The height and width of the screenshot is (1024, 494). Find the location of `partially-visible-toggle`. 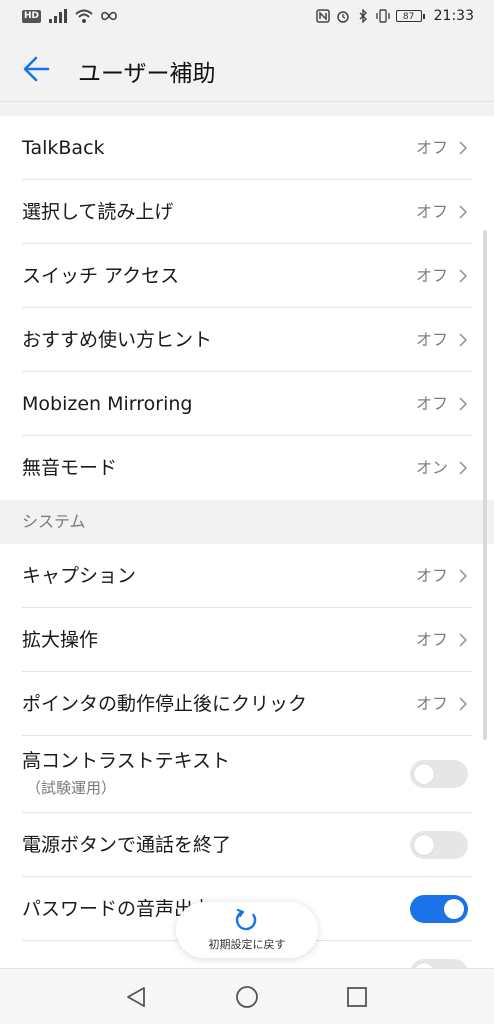

partially-visible-toggle is located at coordinates (439, 963).